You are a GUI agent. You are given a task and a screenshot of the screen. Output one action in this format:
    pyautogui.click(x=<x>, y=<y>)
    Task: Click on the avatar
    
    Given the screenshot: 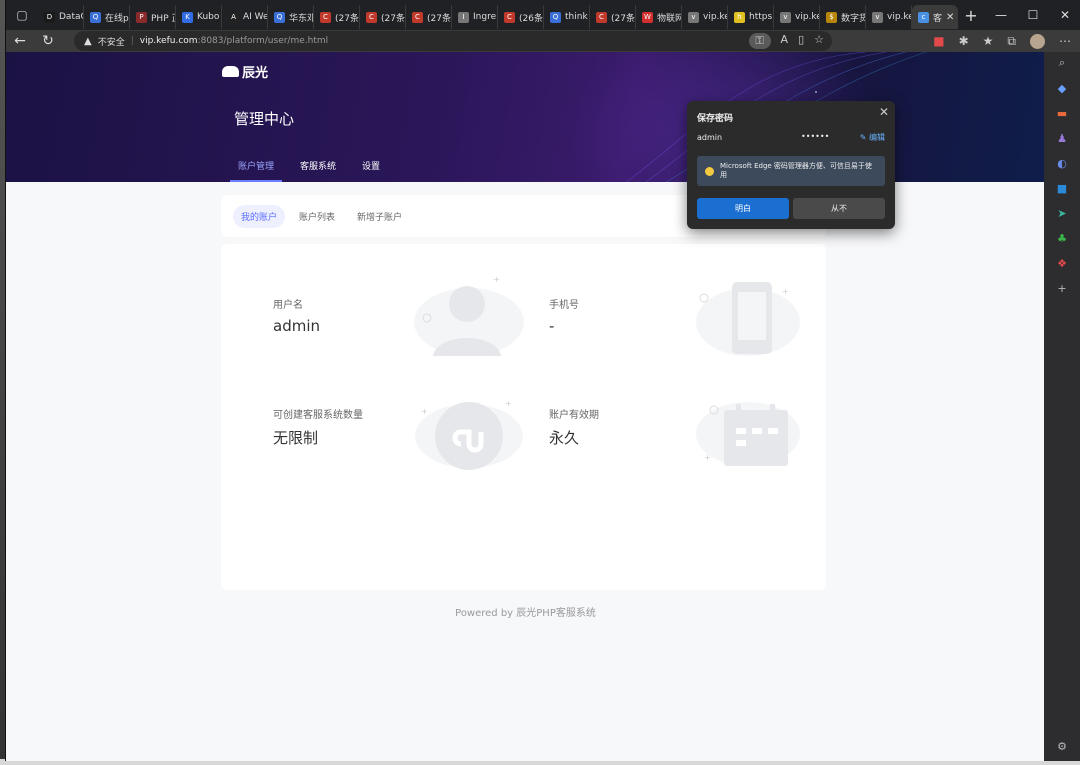 What is the action you would take?
    pyautogui.click(x=1037, y=41)
    